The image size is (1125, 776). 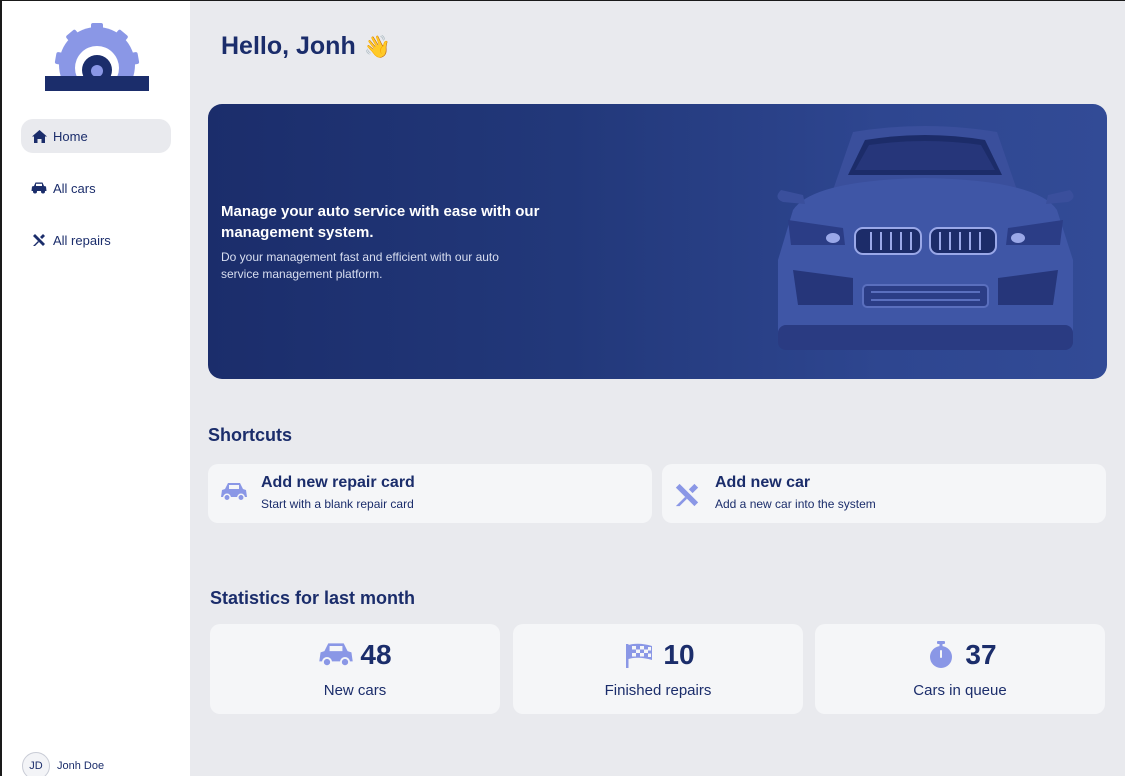 I want to click on shortcut-subtitle: Add a new car into the system, so click(x=795, y=504).